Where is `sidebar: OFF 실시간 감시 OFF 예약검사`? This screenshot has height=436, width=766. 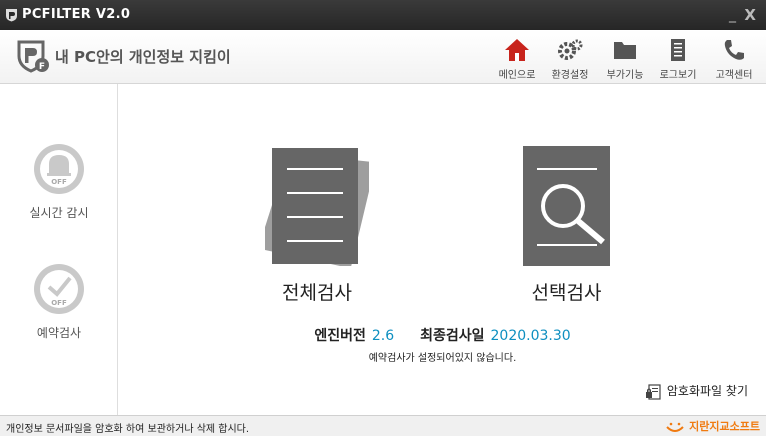 sidebar: OFF 실시간 감시 OFF 예약검사 is located at coordinates (59, 249).